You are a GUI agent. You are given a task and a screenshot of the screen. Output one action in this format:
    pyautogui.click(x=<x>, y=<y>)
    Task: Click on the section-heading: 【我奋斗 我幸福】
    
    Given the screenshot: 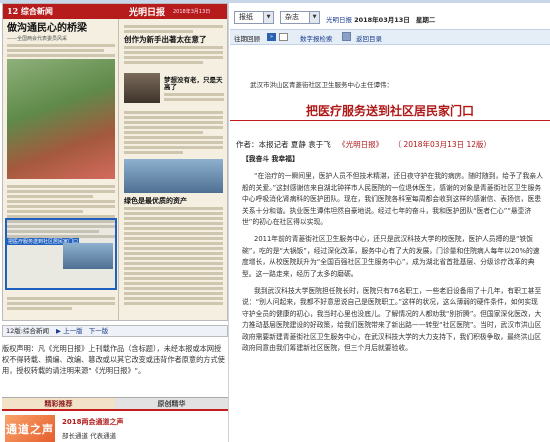 What is the action you would take?
    pyautogui.click(x=270, y=159)
    